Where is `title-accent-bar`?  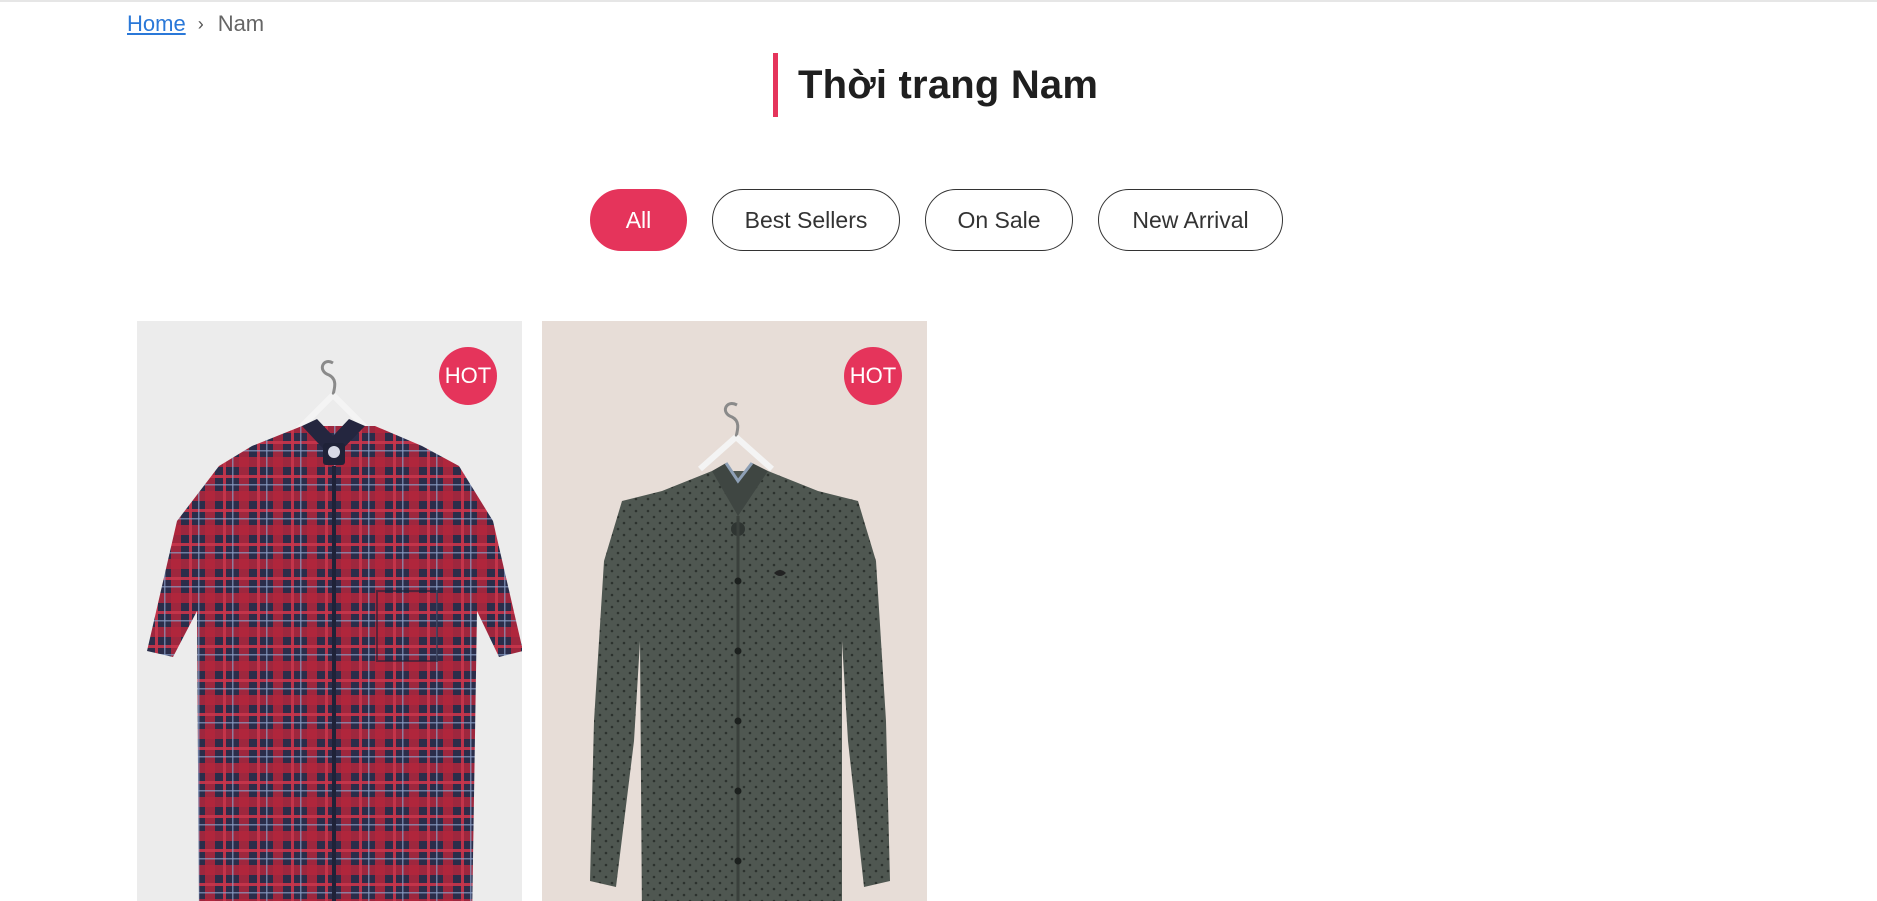 title-accent-bar is located at coordinates (775, 85).